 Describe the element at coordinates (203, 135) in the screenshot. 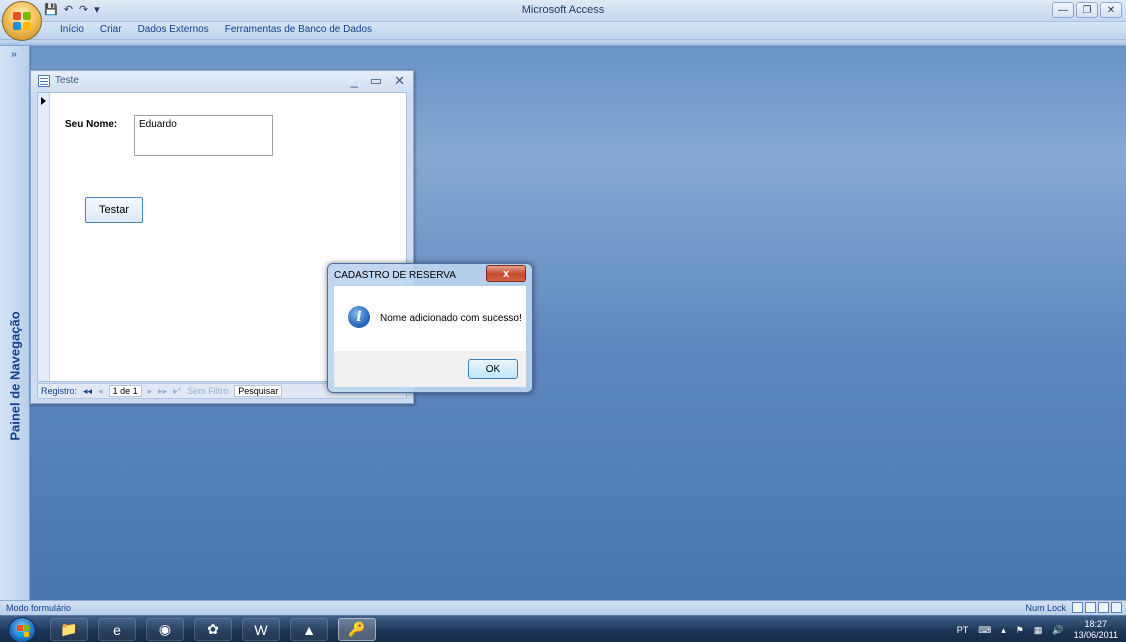

I see `name-input: Eduardo` at that location.